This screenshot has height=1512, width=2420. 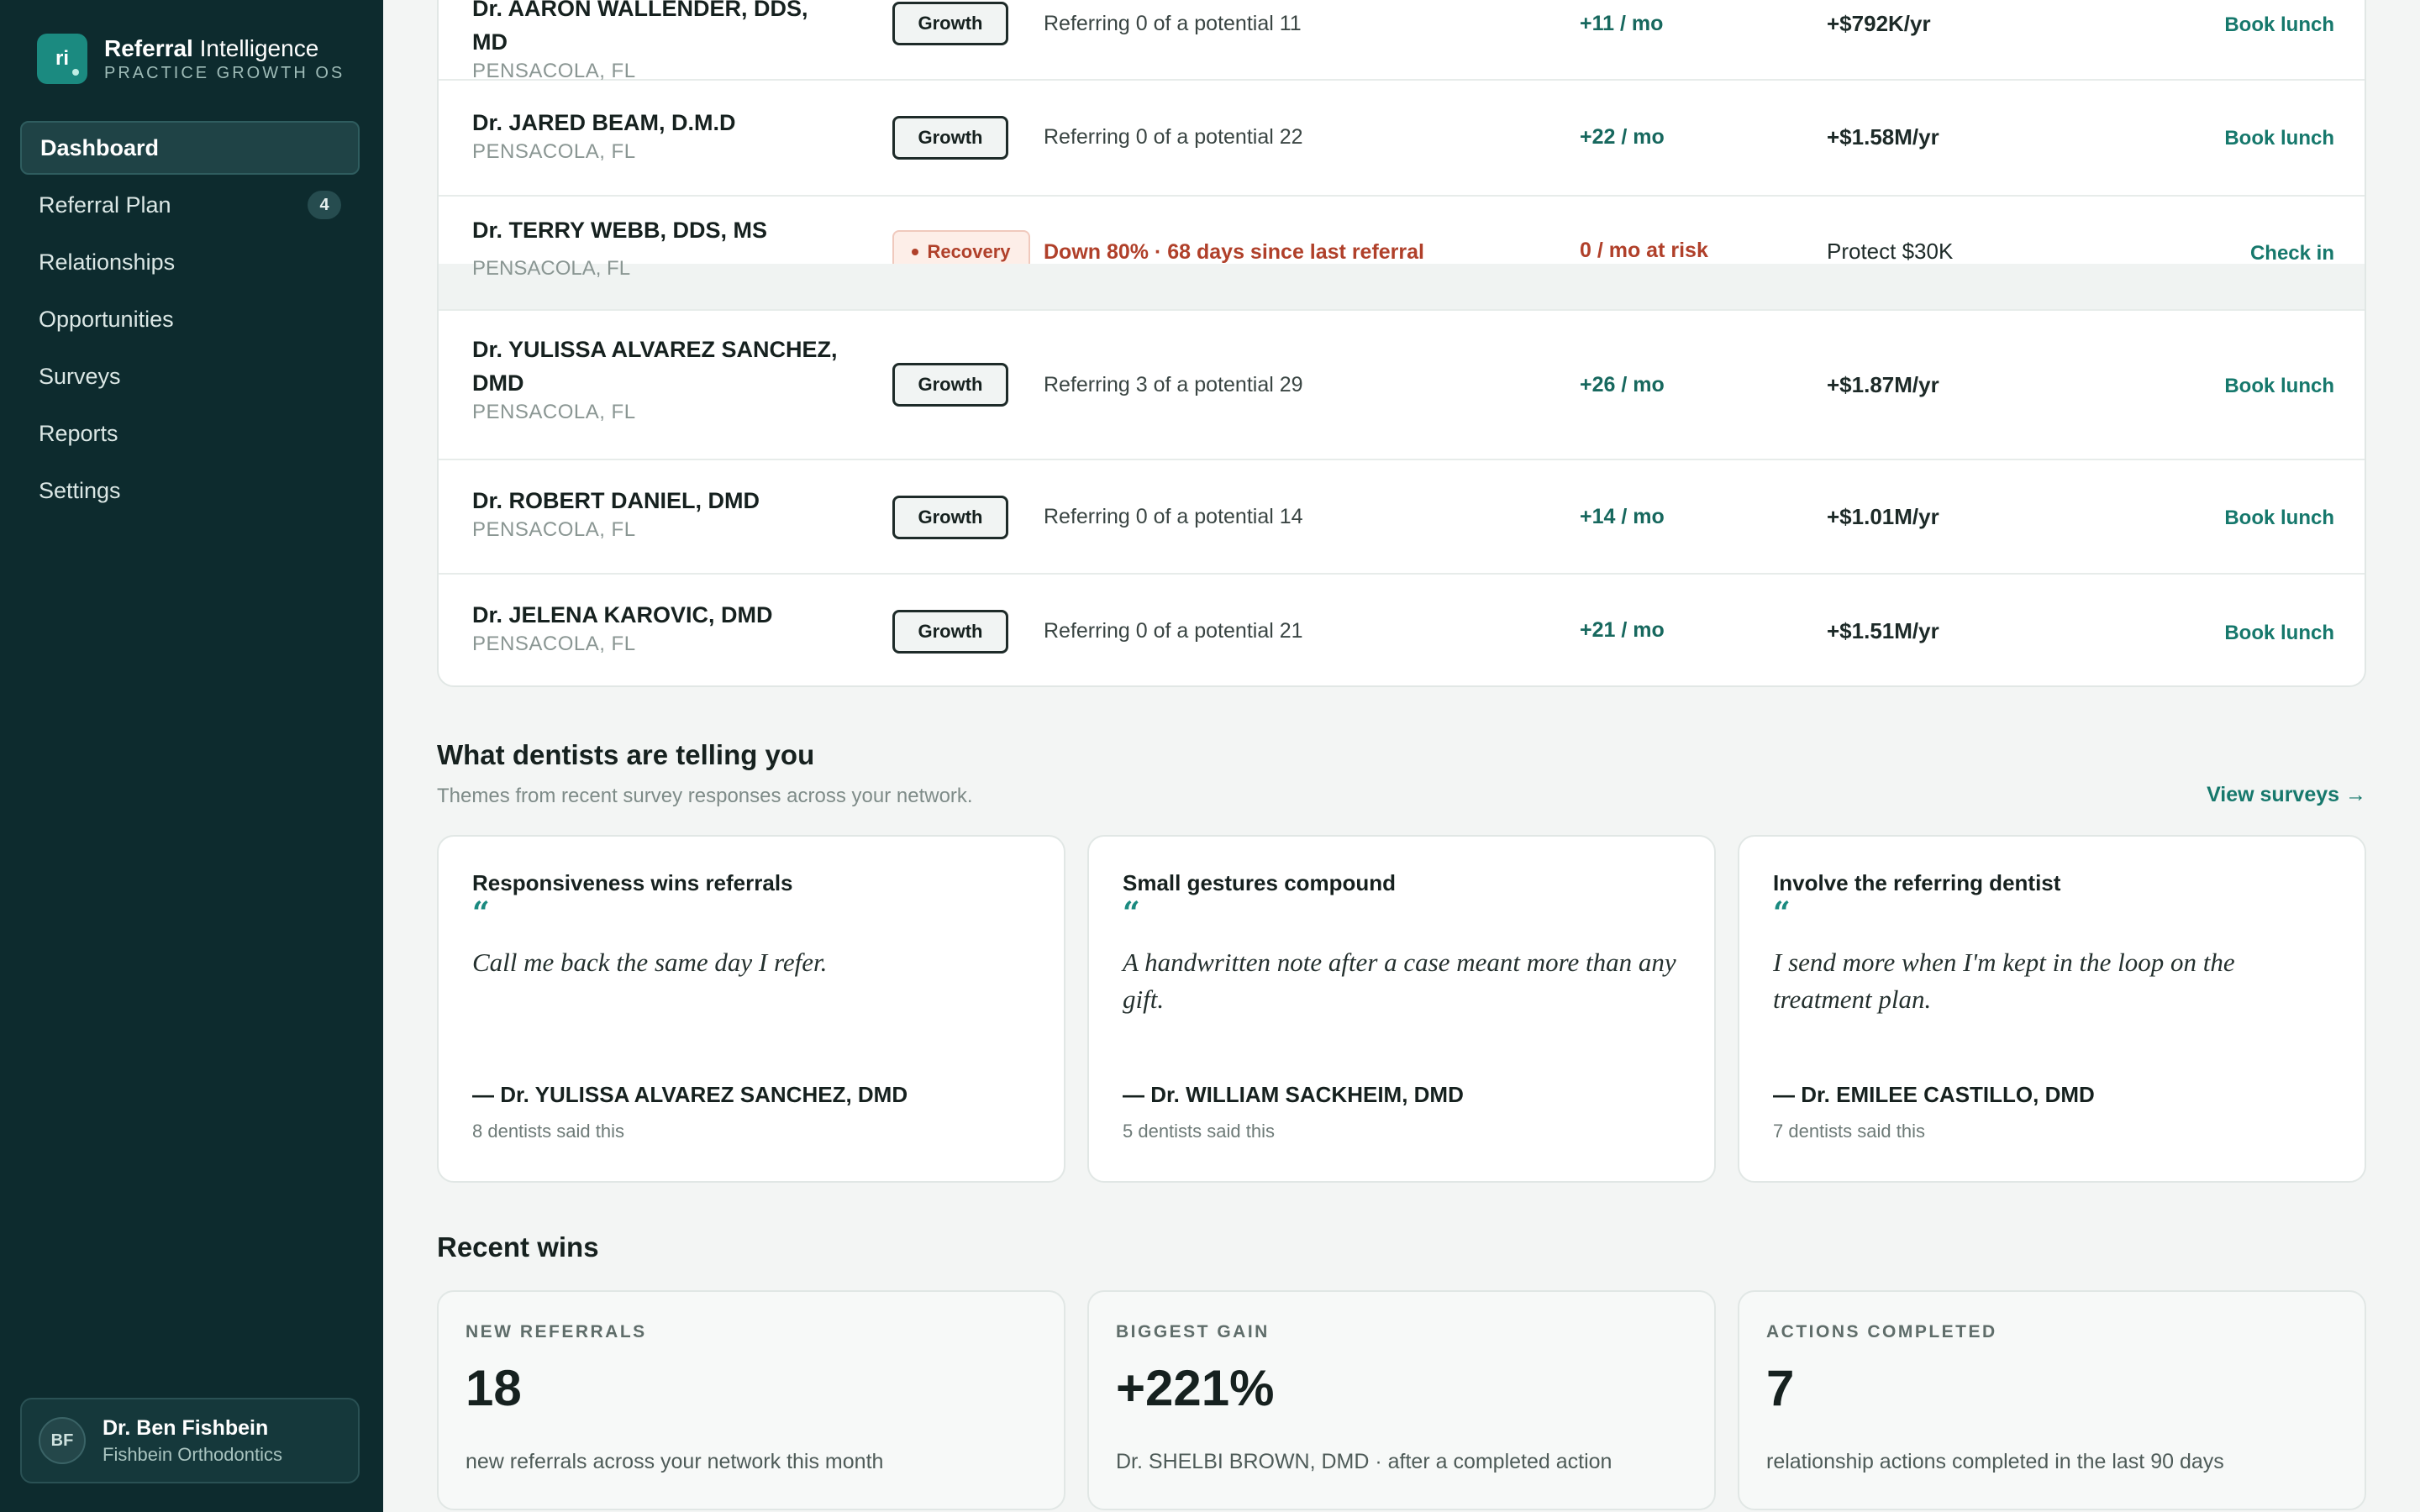 What do you see at coordinates (225, 58) in the screenshot?
I see `brand-text: Referral Intelligence PRACTICE GROWTH OS` at bounding box center [225, 58].